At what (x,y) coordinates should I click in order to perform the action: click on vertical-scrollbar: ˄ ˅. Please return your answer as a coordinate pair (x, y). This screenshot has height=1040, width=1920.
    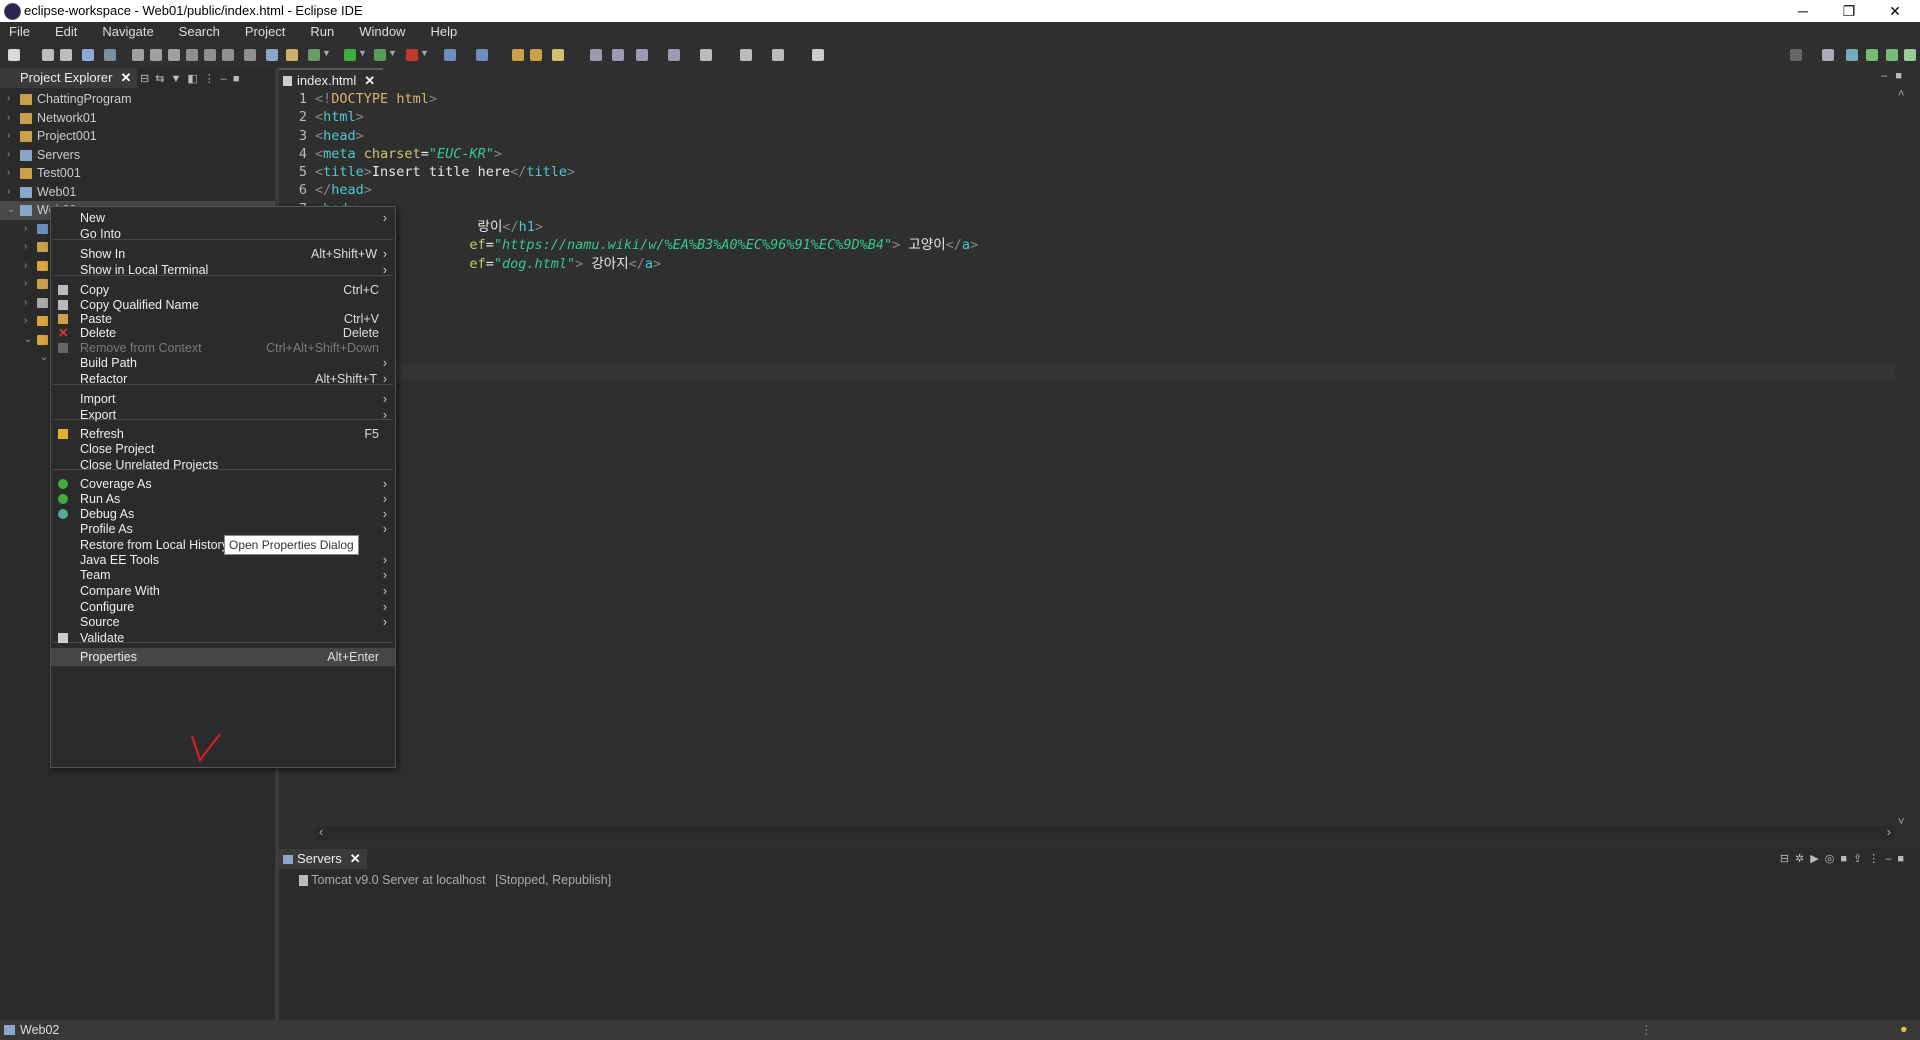
    Looking at the image, I should click on (1905, 458).